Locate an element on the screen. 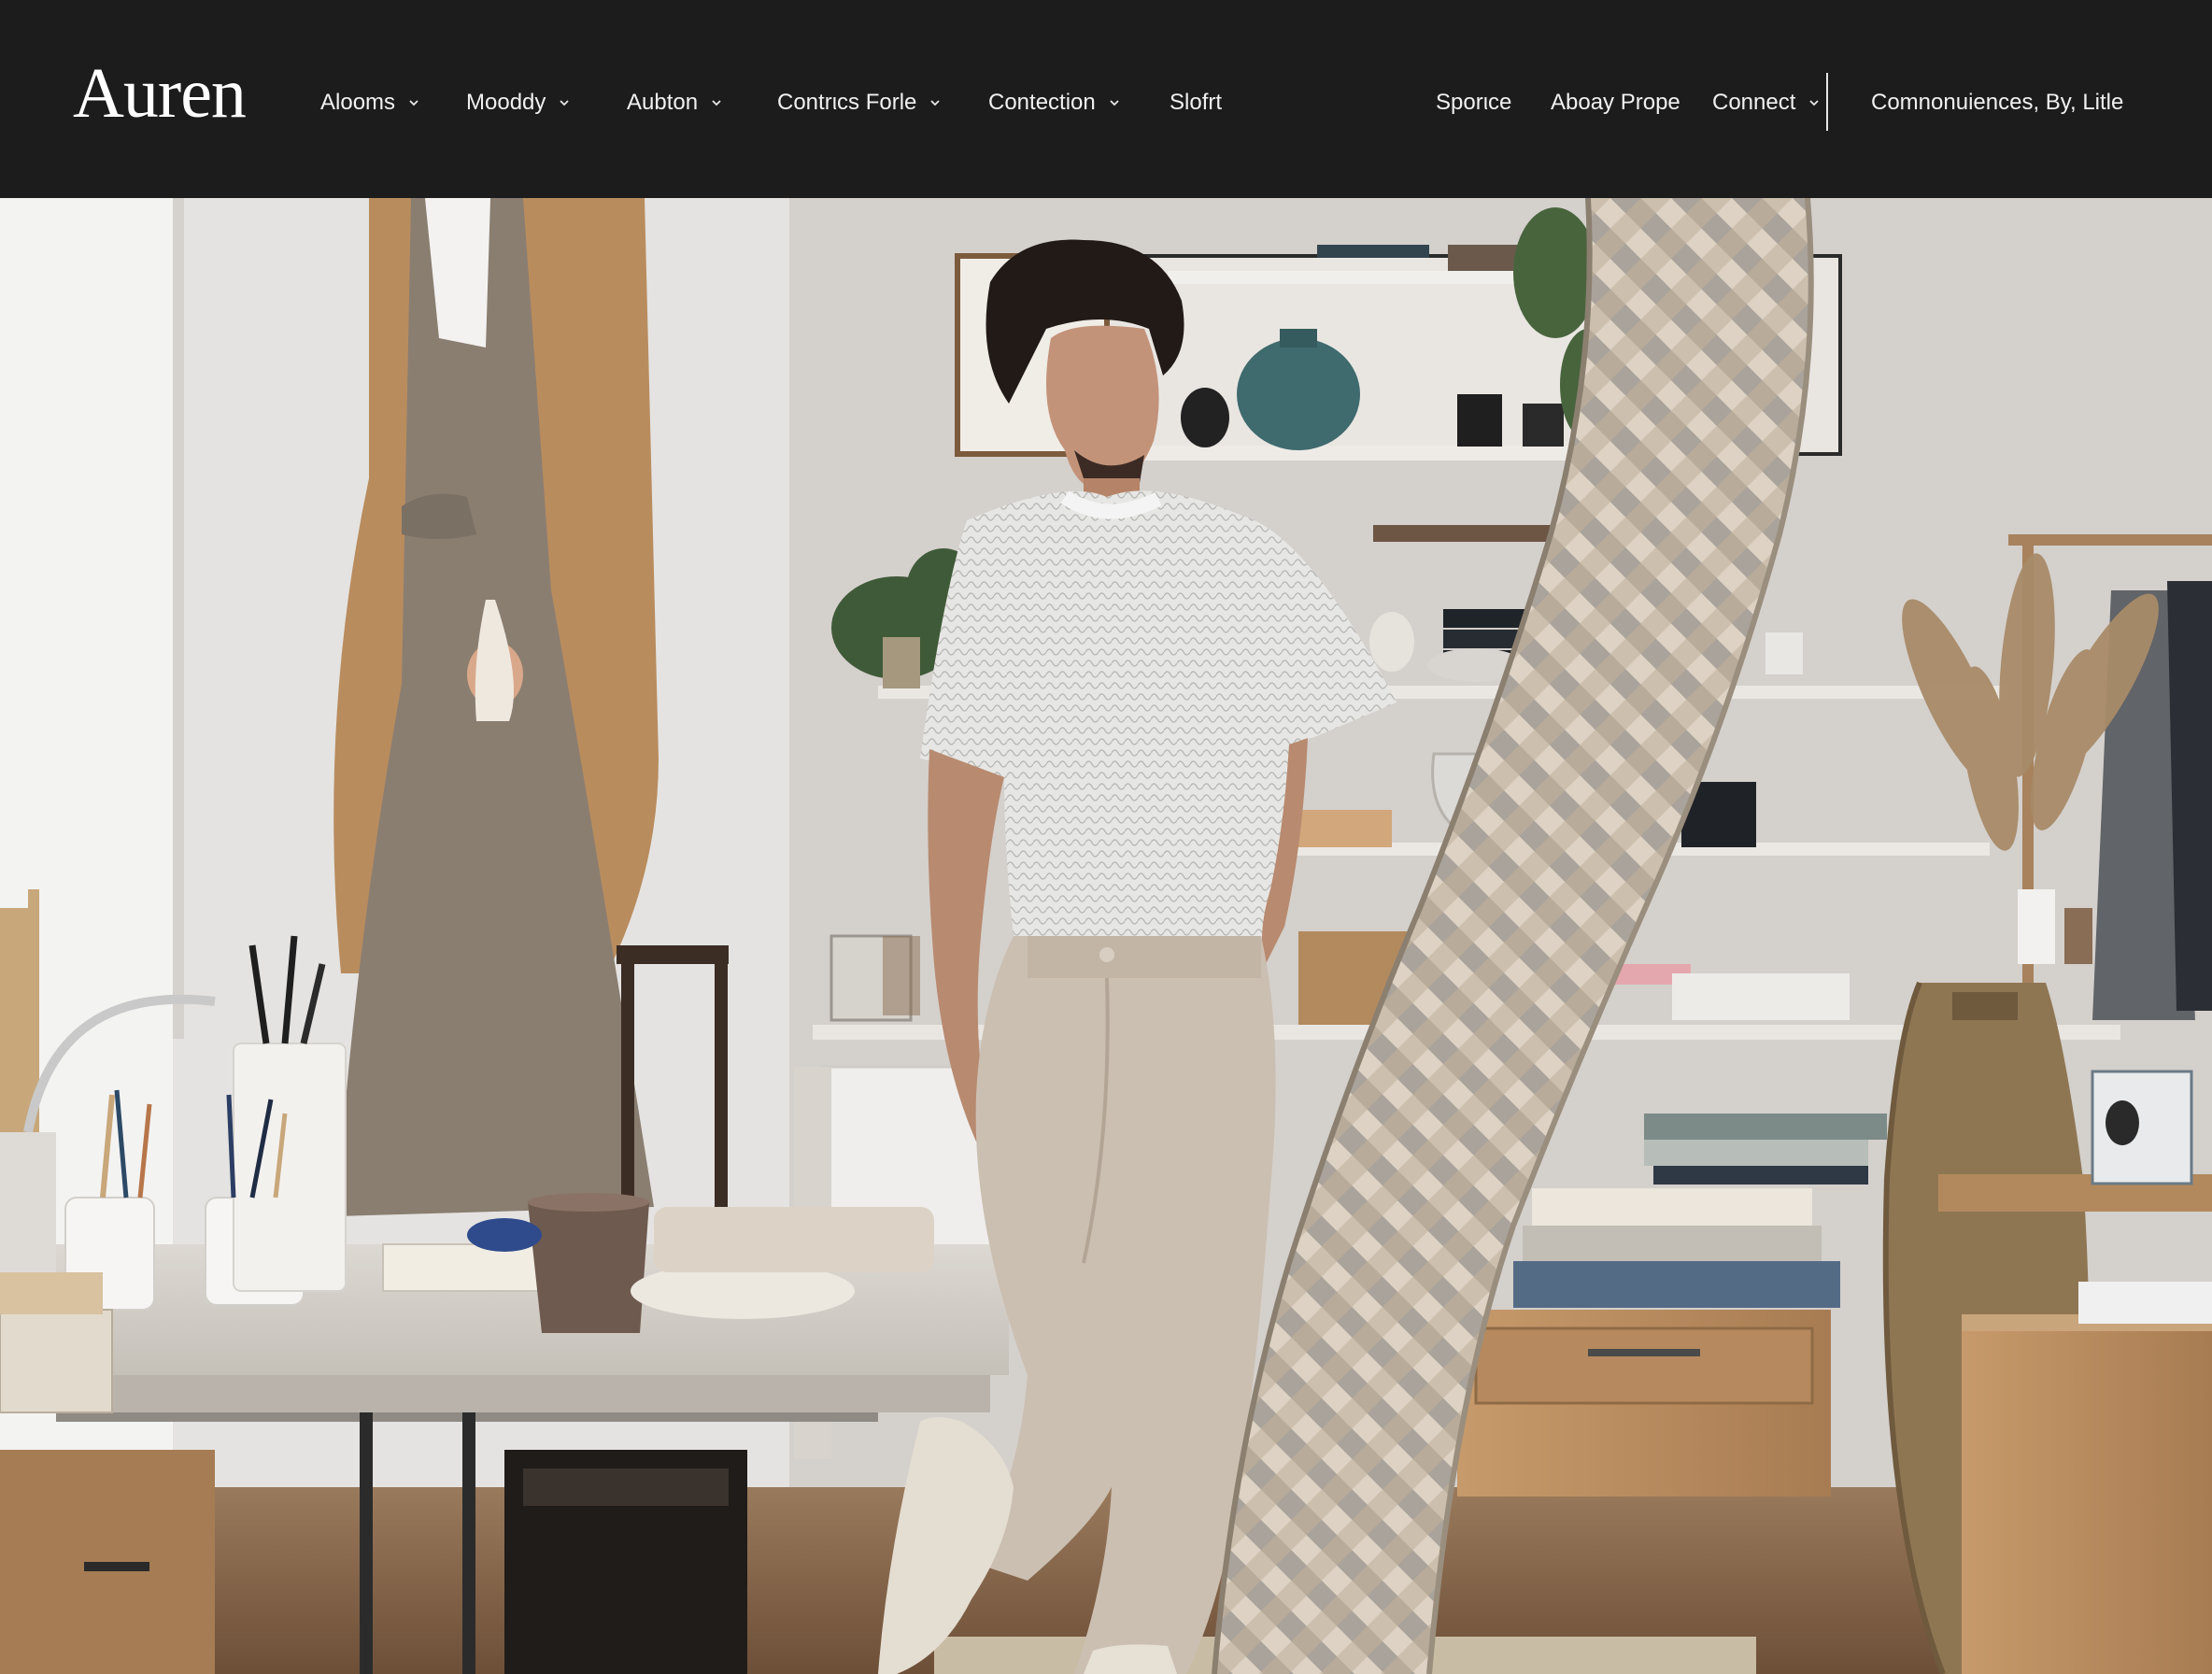 Image resolution: width=2212 pixels, height=1674 pixels. nav-item-aboay-prope: Aboay Prope is located at coordinates (1615, 103).